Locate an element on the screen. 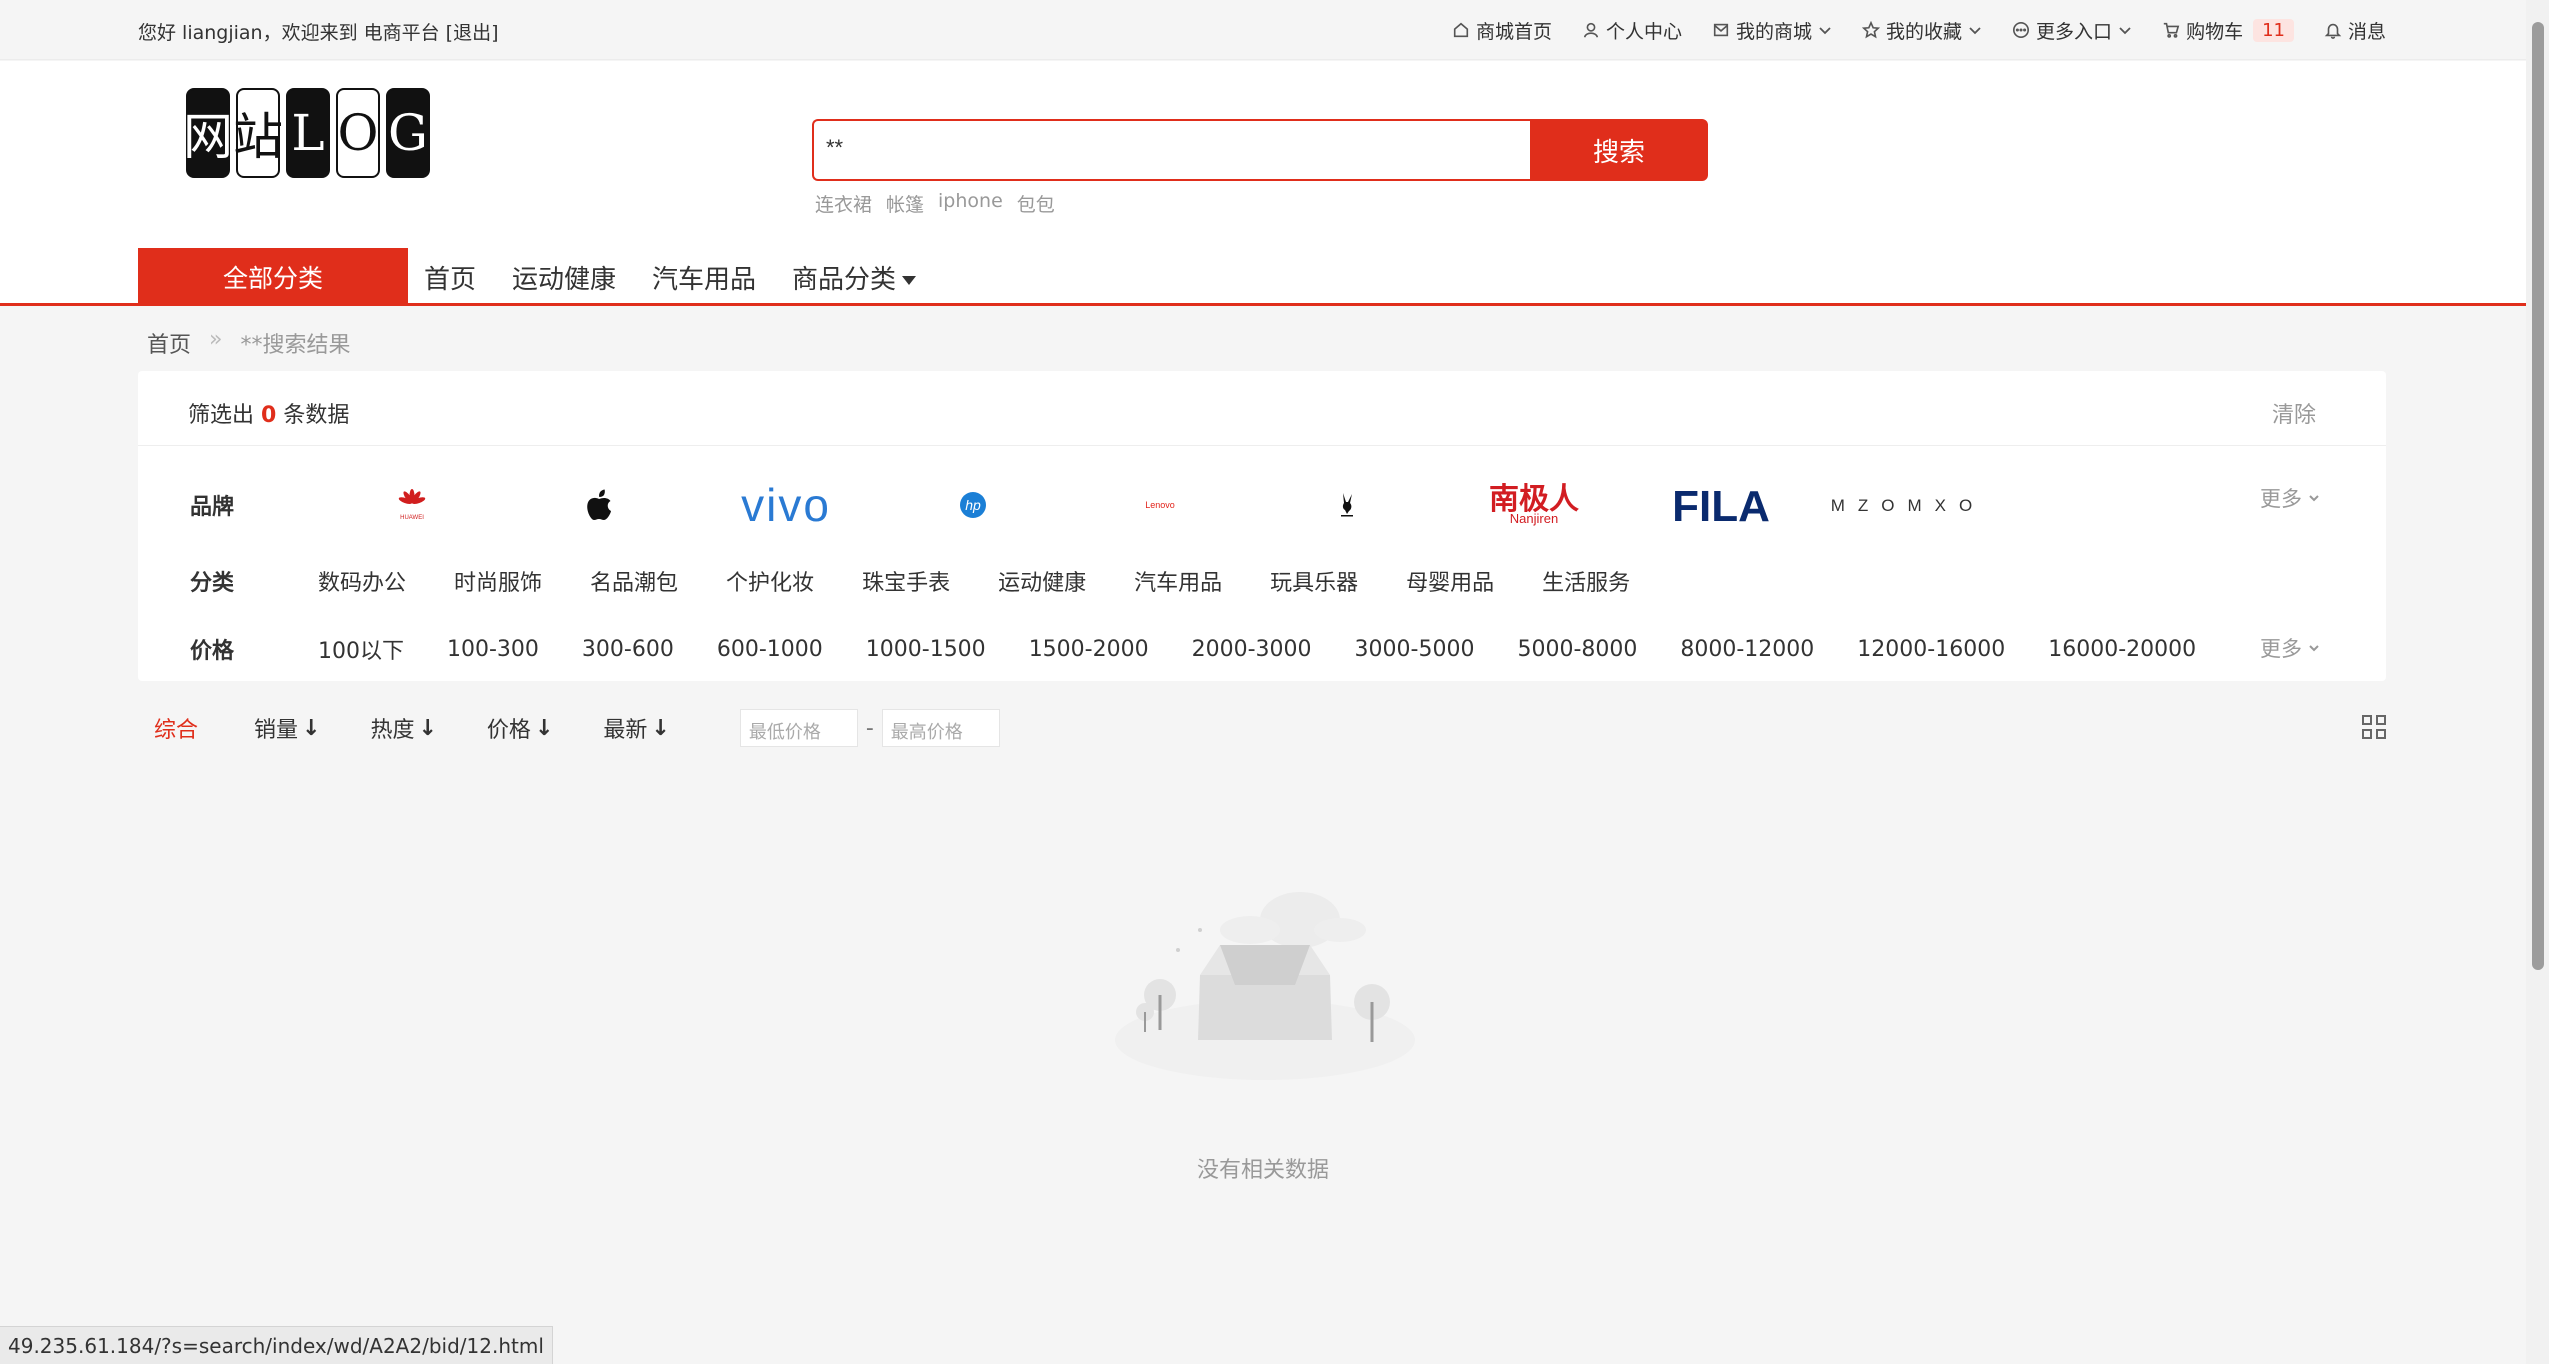 This screenshot has width=2549, height=1364. all-categories-button: 全部分类 is located at coordinates (273, 277).